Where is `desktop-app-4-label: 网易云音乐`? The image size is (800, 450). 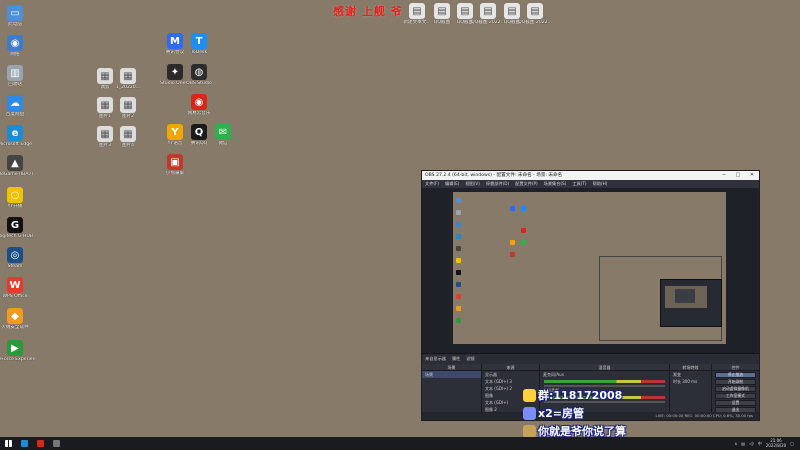
desktop-app-4-label: 网易云音乐 is located at coordinates (199, 113).